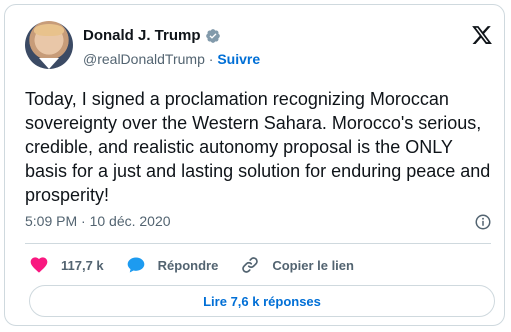 Image resolution: width=511 pixels, height=332 pixels. I want to click on read-replies-button: Lire 7,6 k réponses, so click(262, 301).